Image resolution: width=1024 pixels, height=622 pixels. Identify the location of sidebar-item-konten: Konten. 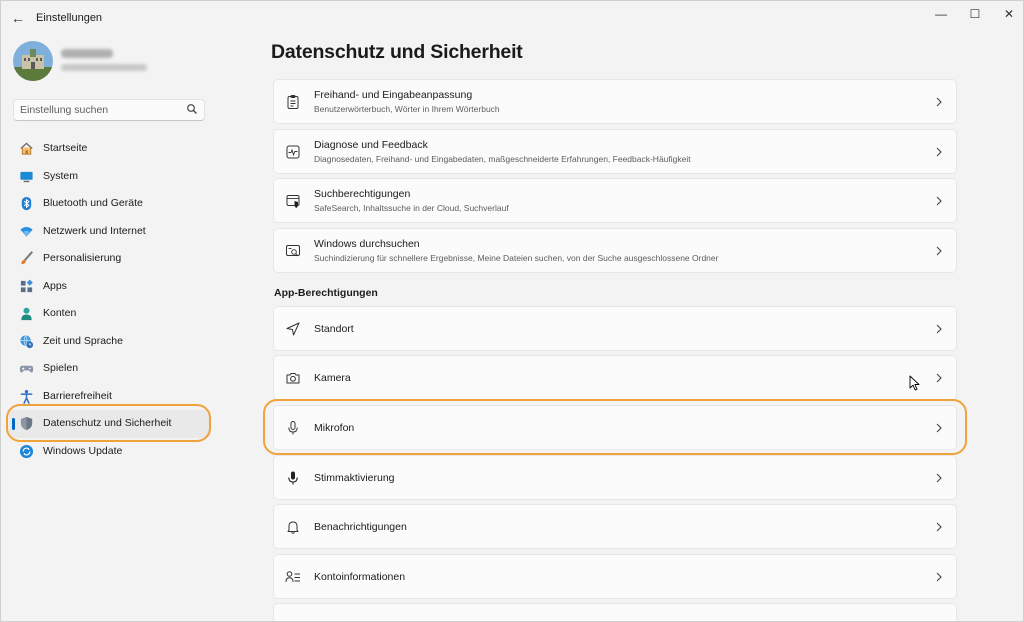
(110, 314).